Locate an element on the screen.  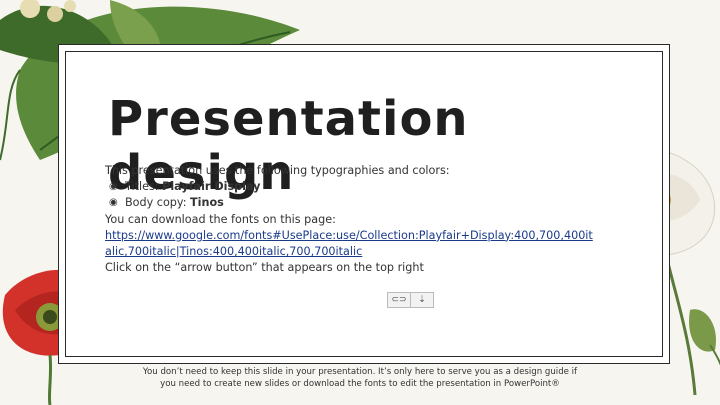
download-arrow-icon: ⇣ is located at coordinates (422, 300).